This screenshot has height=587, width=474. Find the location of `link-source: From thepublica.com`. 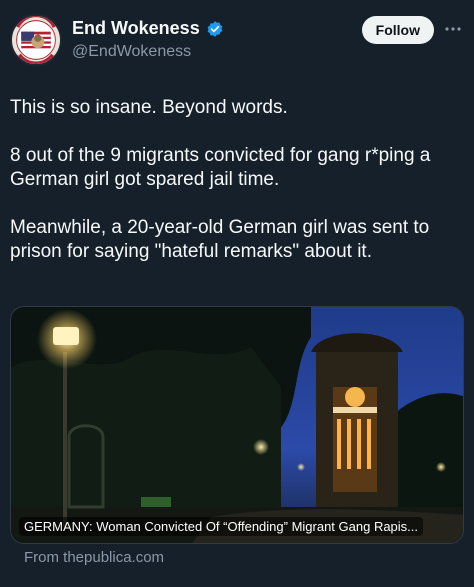

link-source: From thepublica.com is located at coordinates (94, 557).